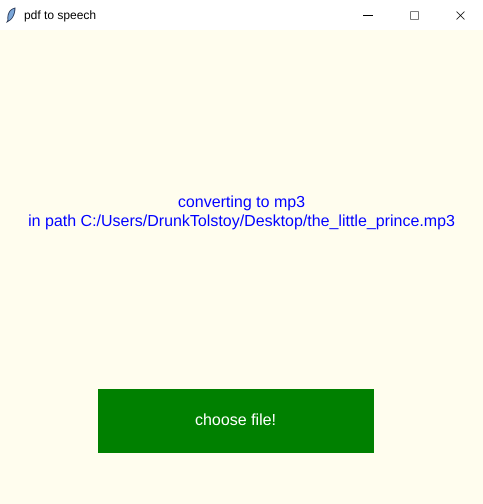 This screenshot has height=504, width=483. What do you see at coordinates (60, 15) in the screenshot?
I see `window-title: pdf to speech` at bounding box center [60, 15].